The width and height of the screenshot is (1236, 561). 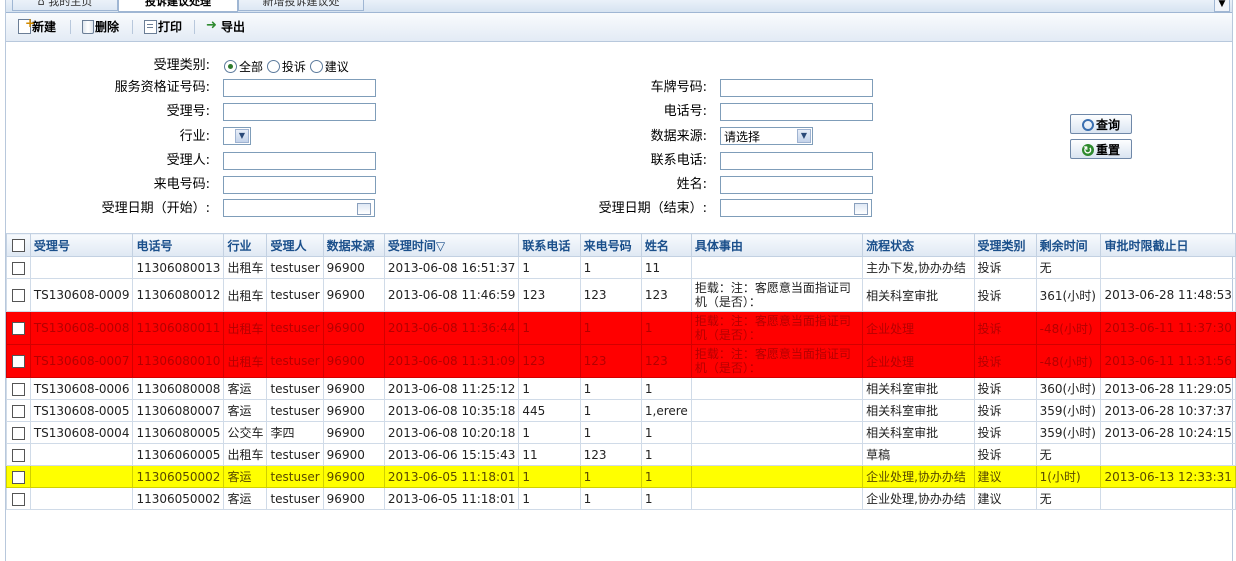 I want to click on table-cell: 相关科室审批, so click(x=918, y=388).